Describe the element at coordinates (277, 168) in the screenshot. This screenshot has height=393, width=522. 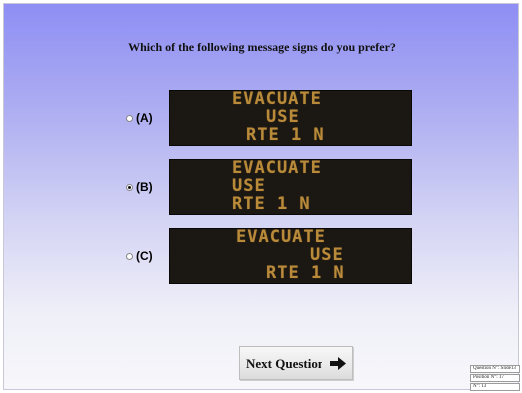
I see `sign-b-line-1: EVACUATE` at that location.